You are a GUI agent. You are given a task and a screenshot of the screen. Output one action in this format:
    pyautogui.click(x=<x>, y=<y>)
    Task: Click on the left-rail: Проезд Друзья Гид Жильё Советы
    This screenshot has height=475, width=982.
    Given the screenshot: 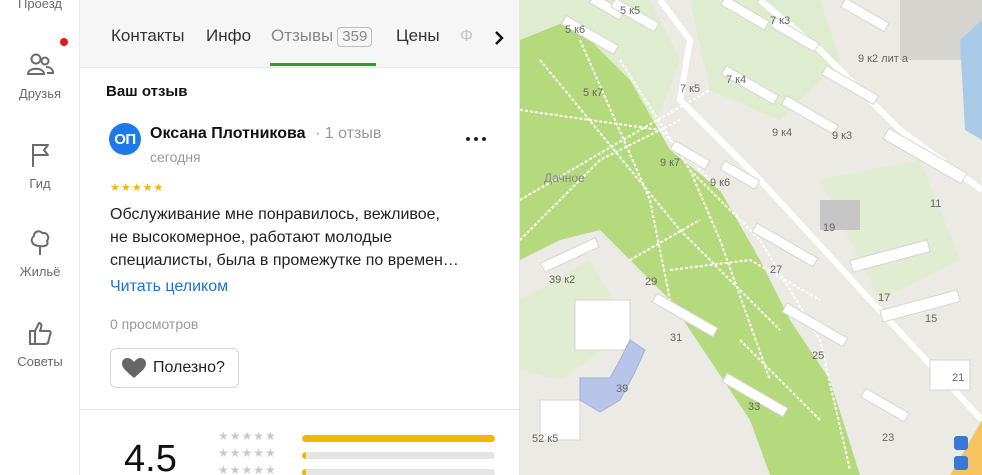 What is the action you would take?
    pyautogui.click(x=40, y=237)
    